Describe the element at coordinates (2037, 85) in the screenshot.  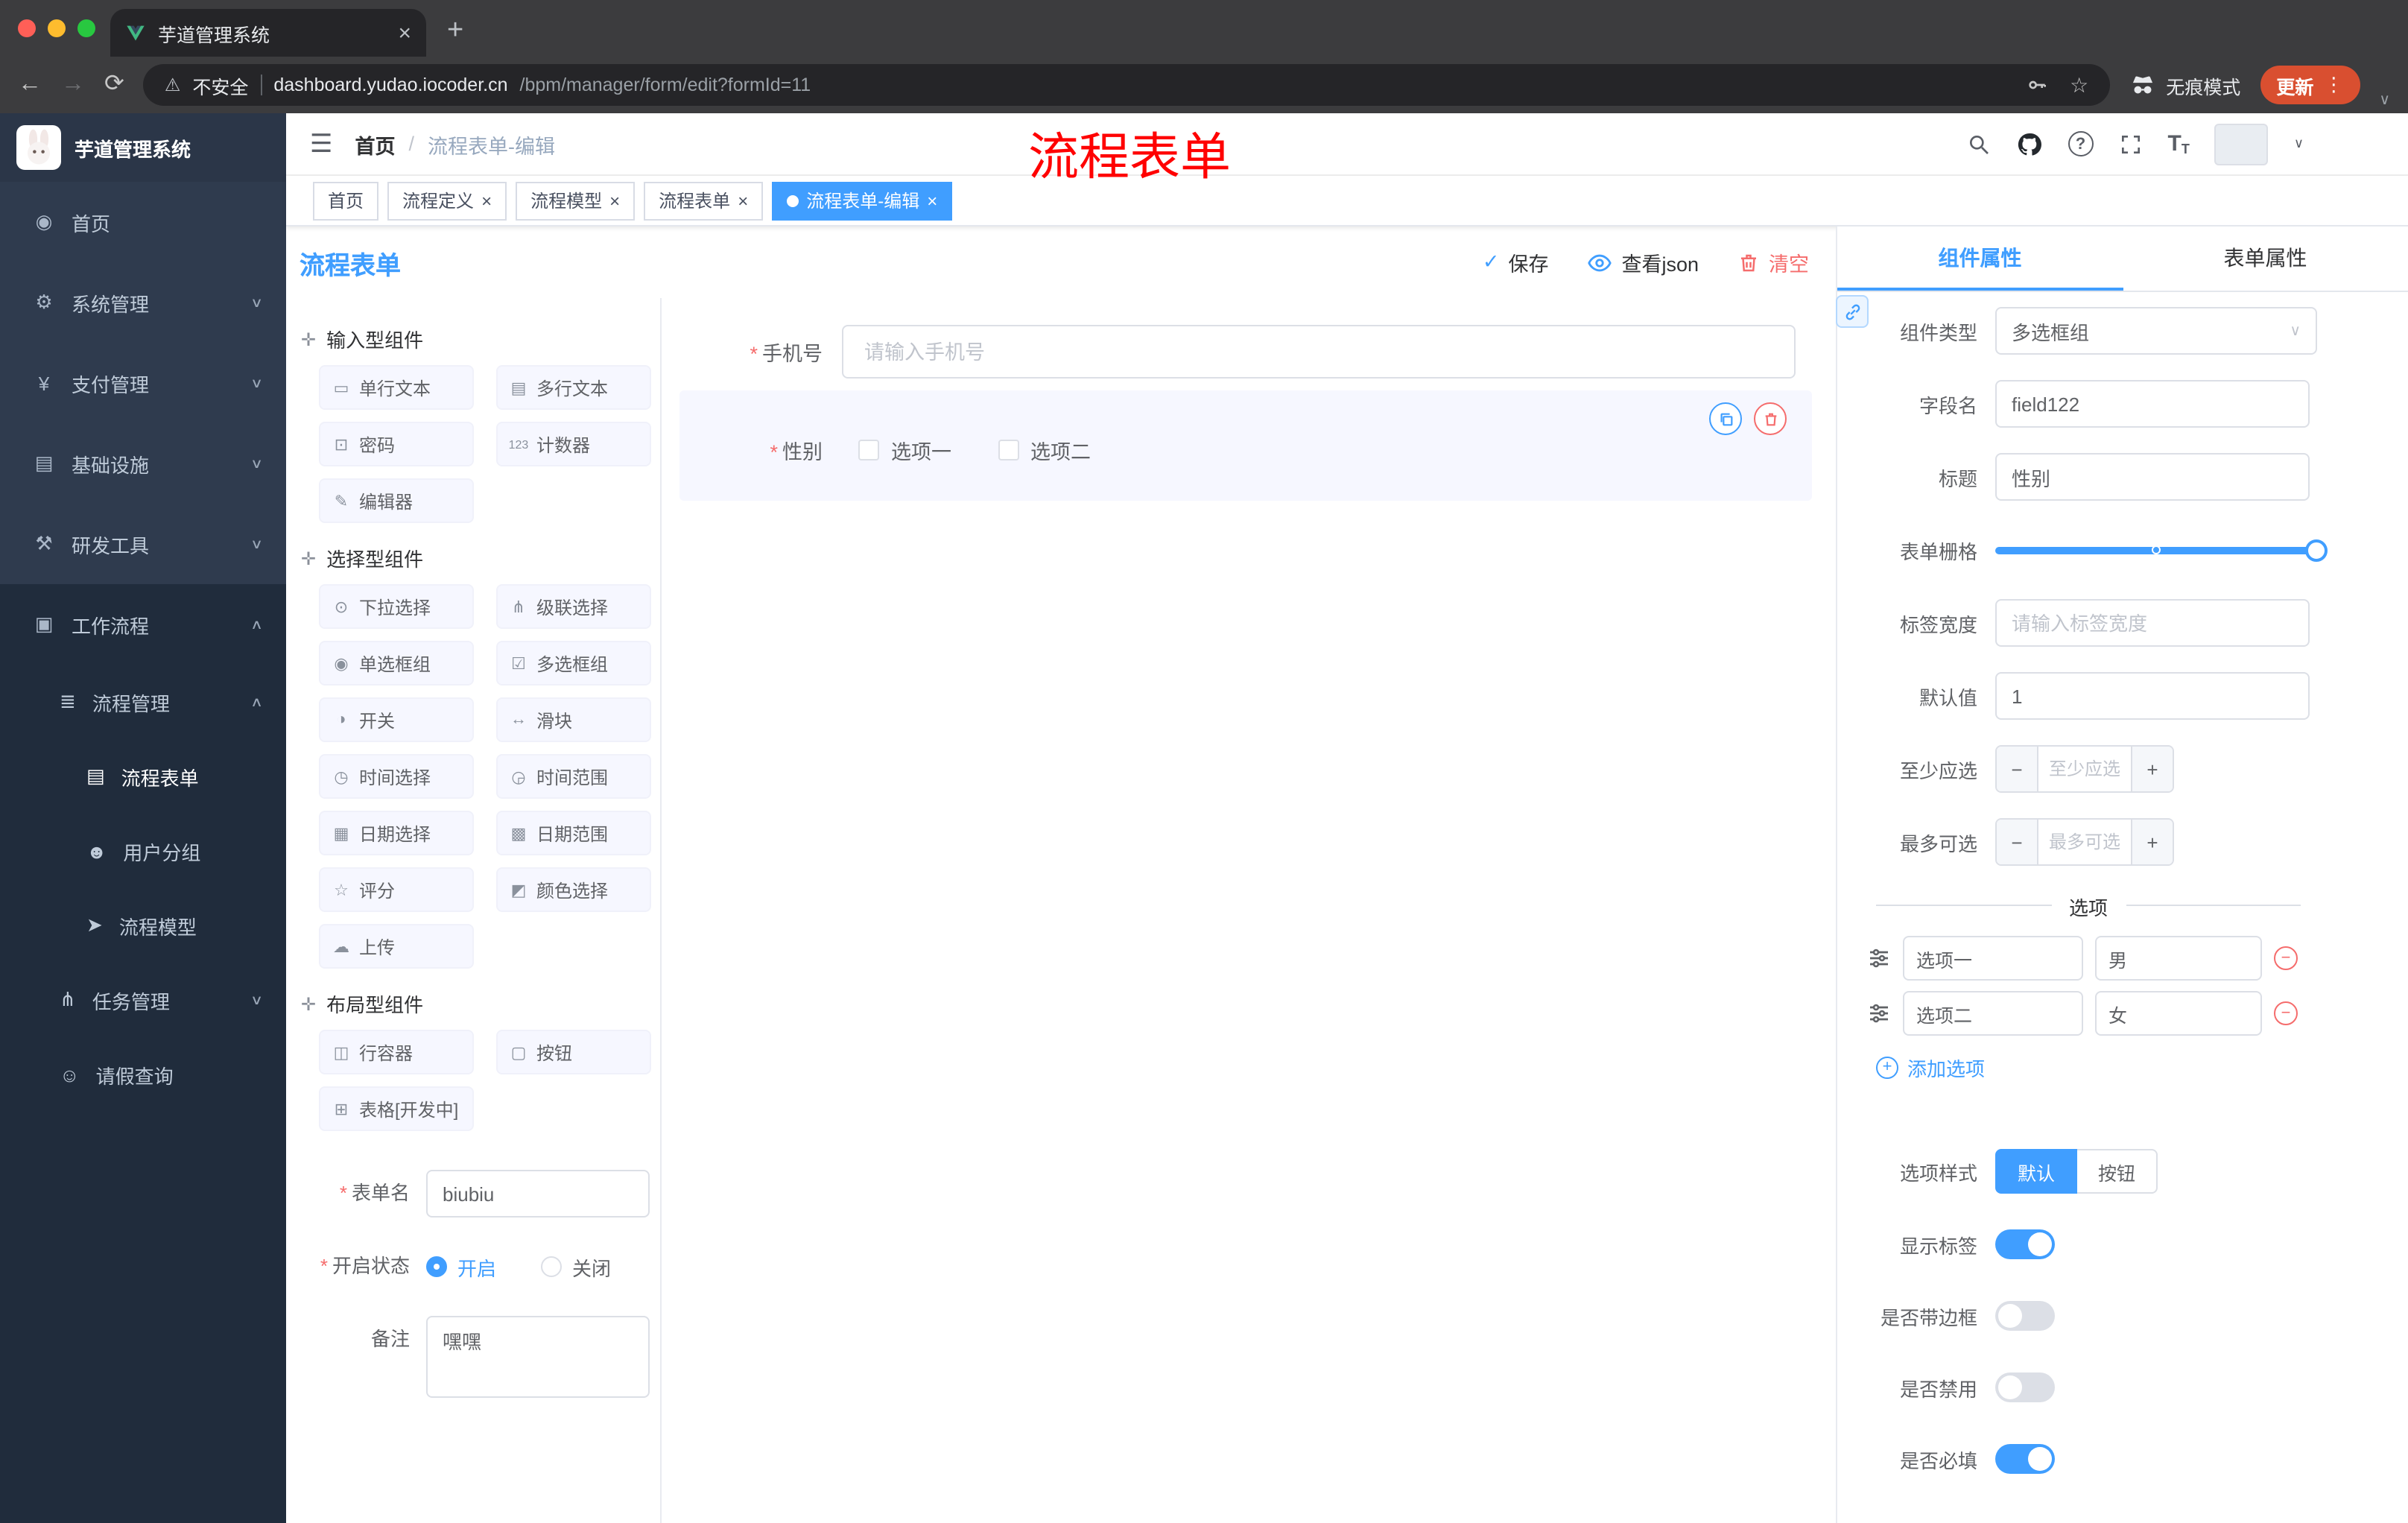
I see `password-key-icon` at that location.